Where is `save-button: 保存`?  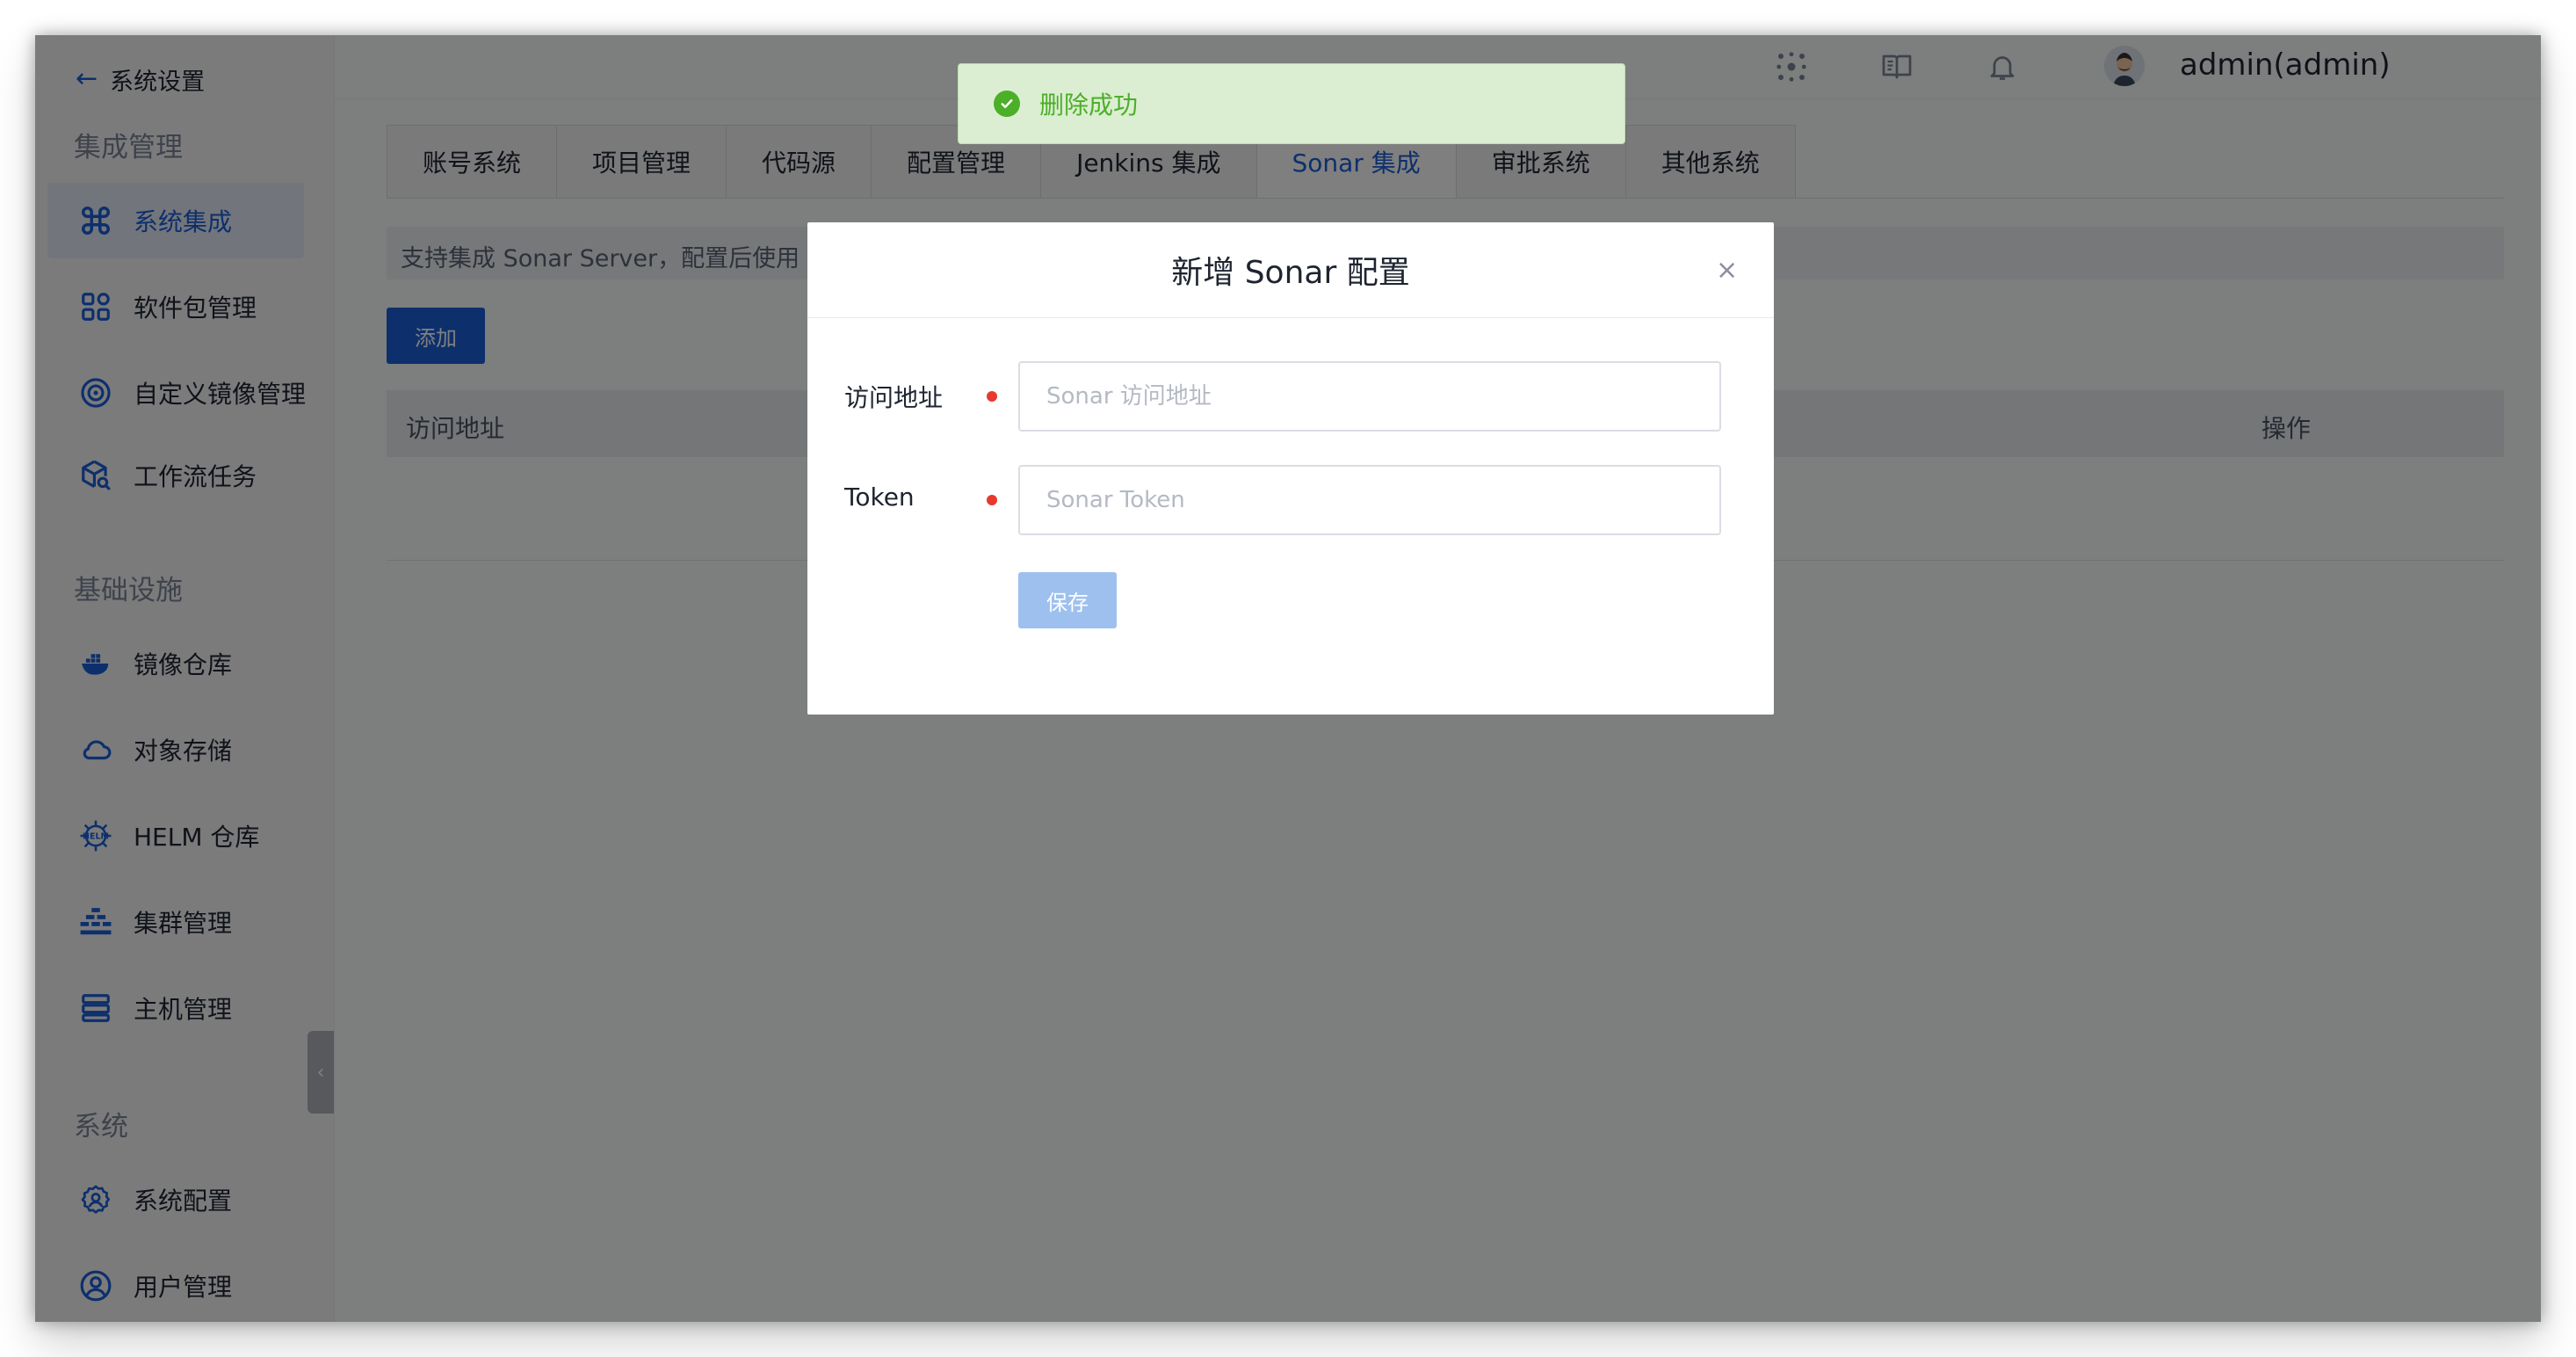 save-button: 保存 is located at coordinates (1067, 600).